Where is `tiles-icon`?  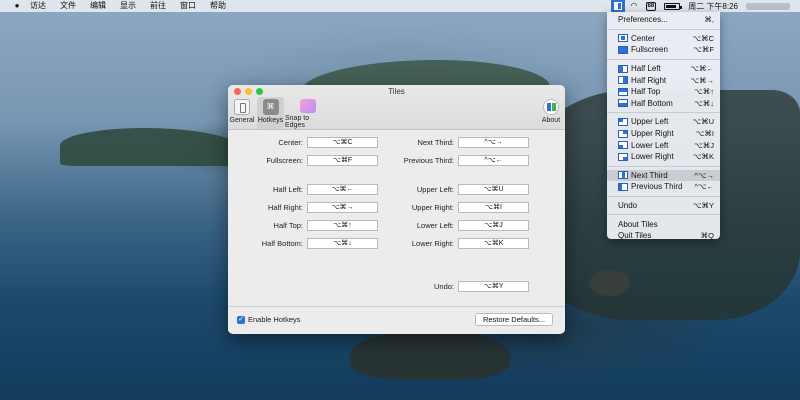 tiles-icon is located at coordinates (617, 6).